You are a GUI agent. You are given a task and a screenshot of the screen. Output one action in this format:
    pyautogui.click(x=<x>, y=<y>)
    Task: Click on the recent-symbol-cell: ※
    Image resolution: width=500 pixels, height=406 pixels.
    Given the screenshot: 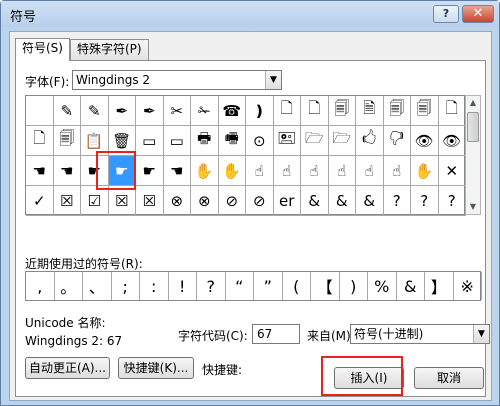 What is the action you would take?
    pyautogui.click(x=468, y=286)
    